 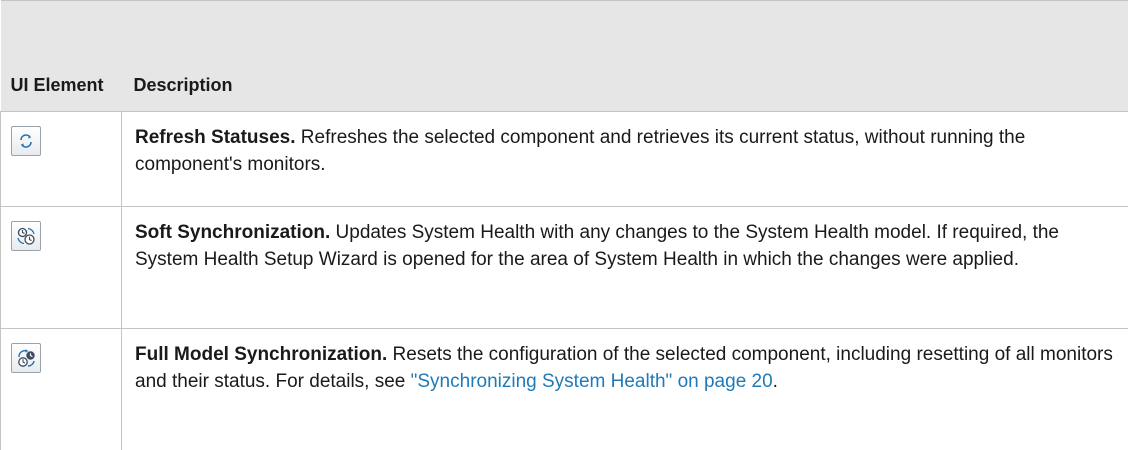 I want to click on column-header-ui-element: UI Element, so click(x=61, y=56).